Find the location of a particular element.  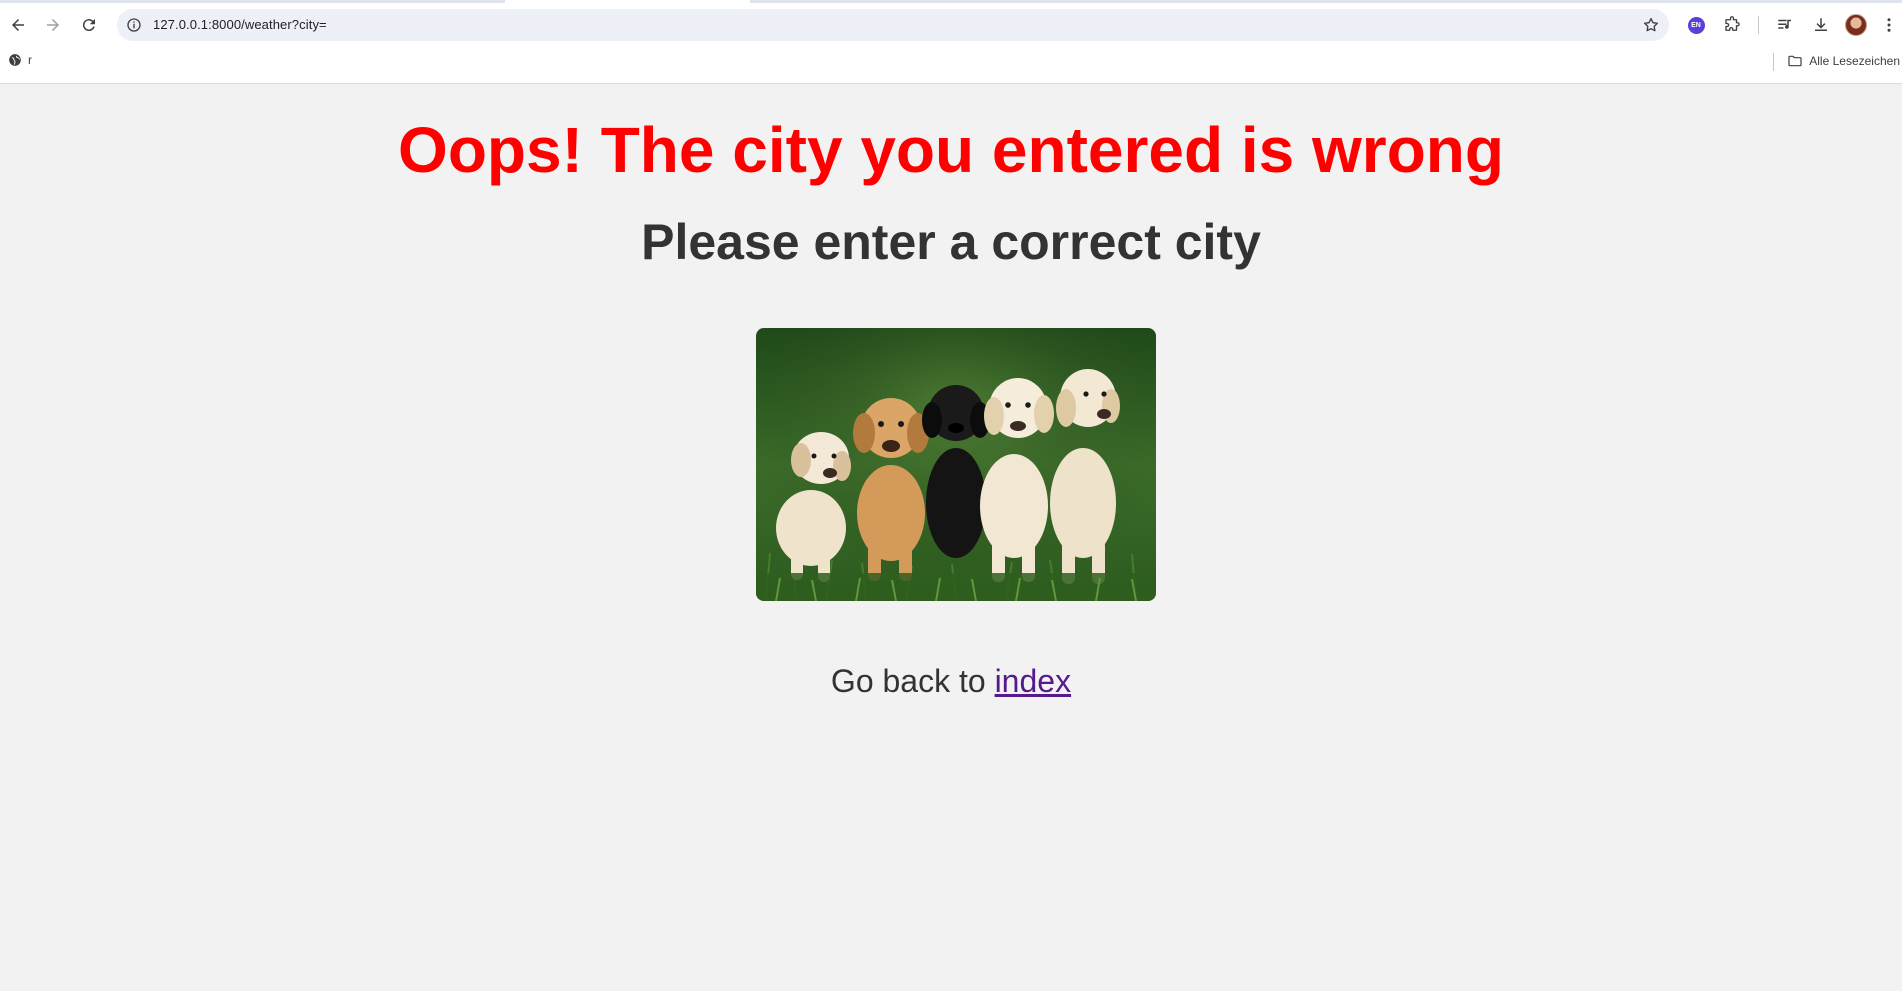

reload-button is located at coordinates (89, 25).